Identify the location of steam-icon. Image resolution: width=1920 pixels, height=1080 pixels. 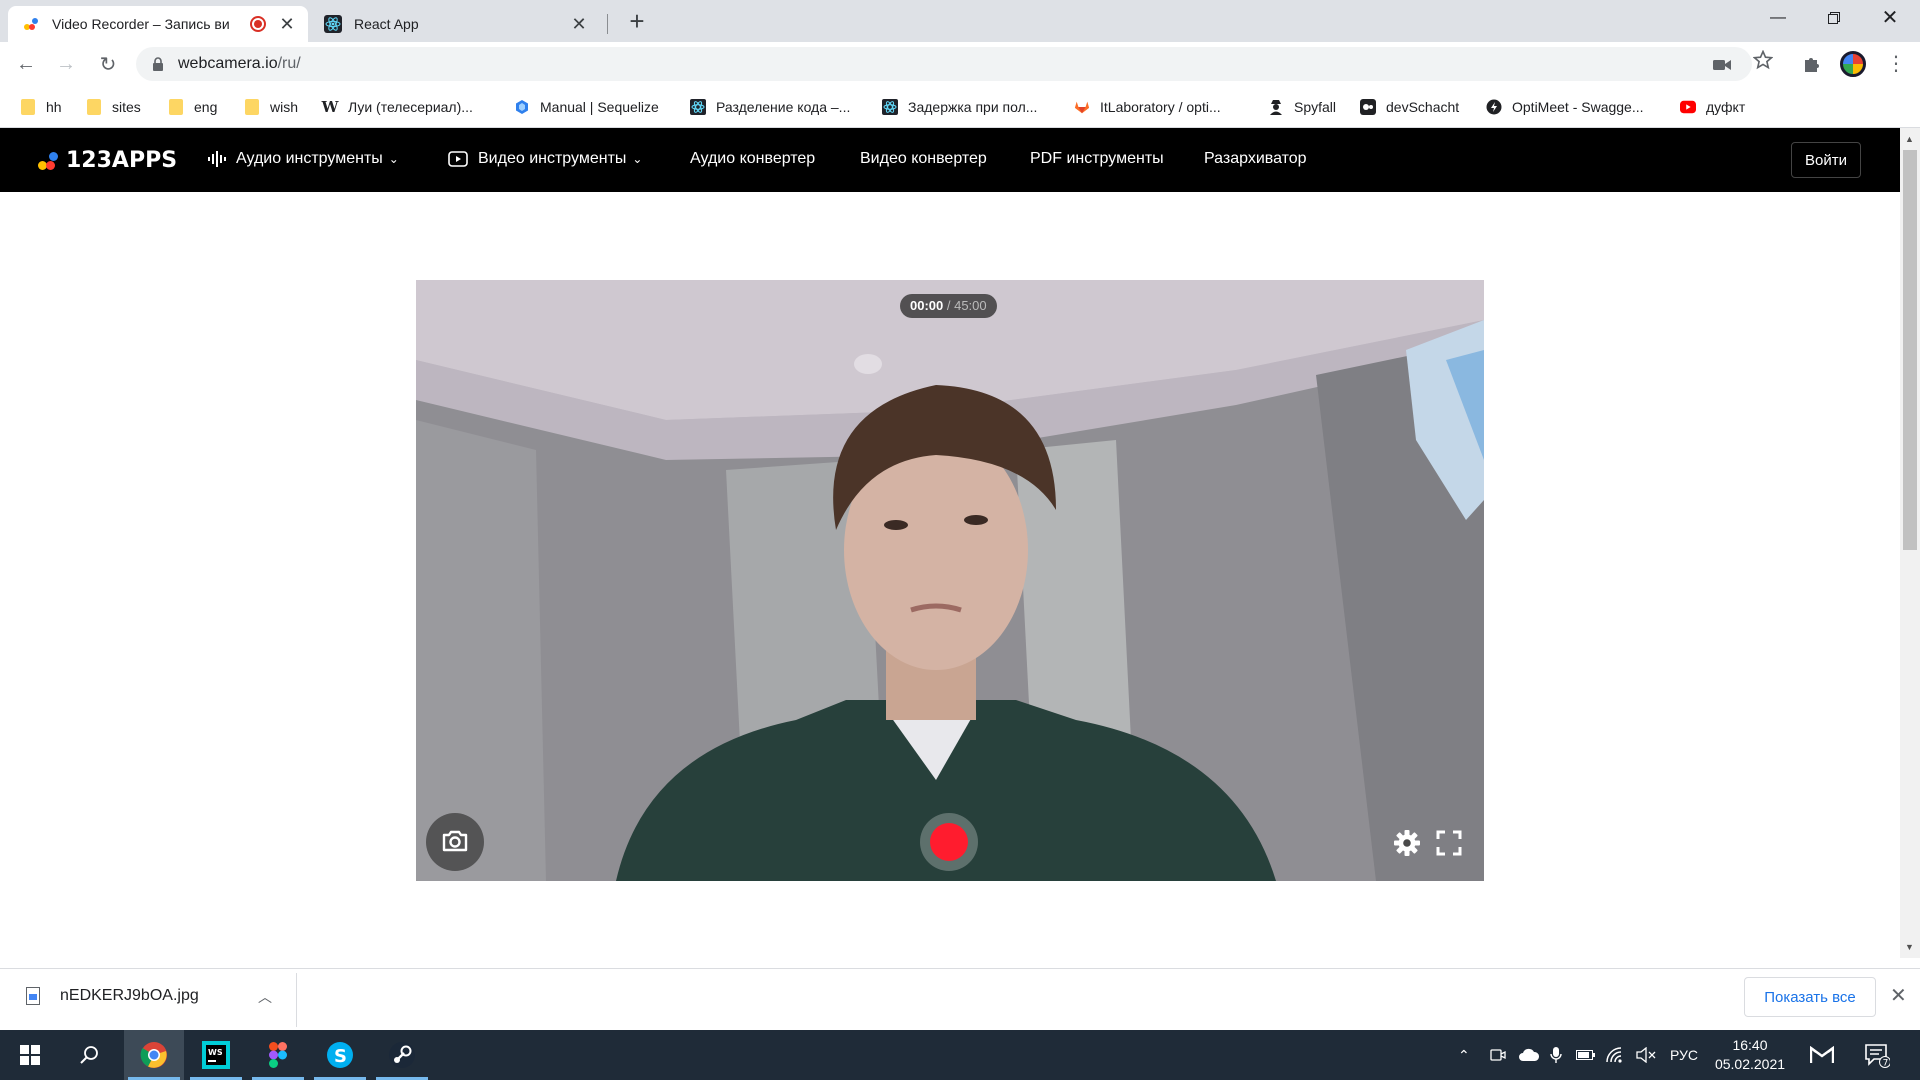
(402, 1055).